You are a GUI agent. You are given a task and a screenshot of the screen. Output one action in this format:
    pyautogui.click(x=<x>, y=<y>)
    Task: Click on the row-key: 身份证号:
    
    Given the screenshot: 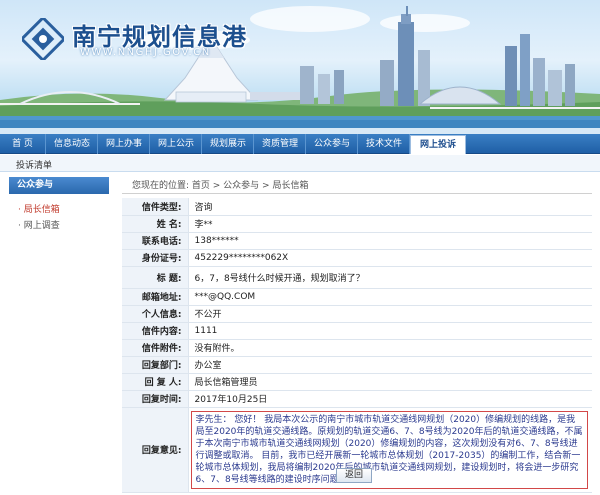 What is the action you would take?
    pyautogui.click(x=155, y=258)
    